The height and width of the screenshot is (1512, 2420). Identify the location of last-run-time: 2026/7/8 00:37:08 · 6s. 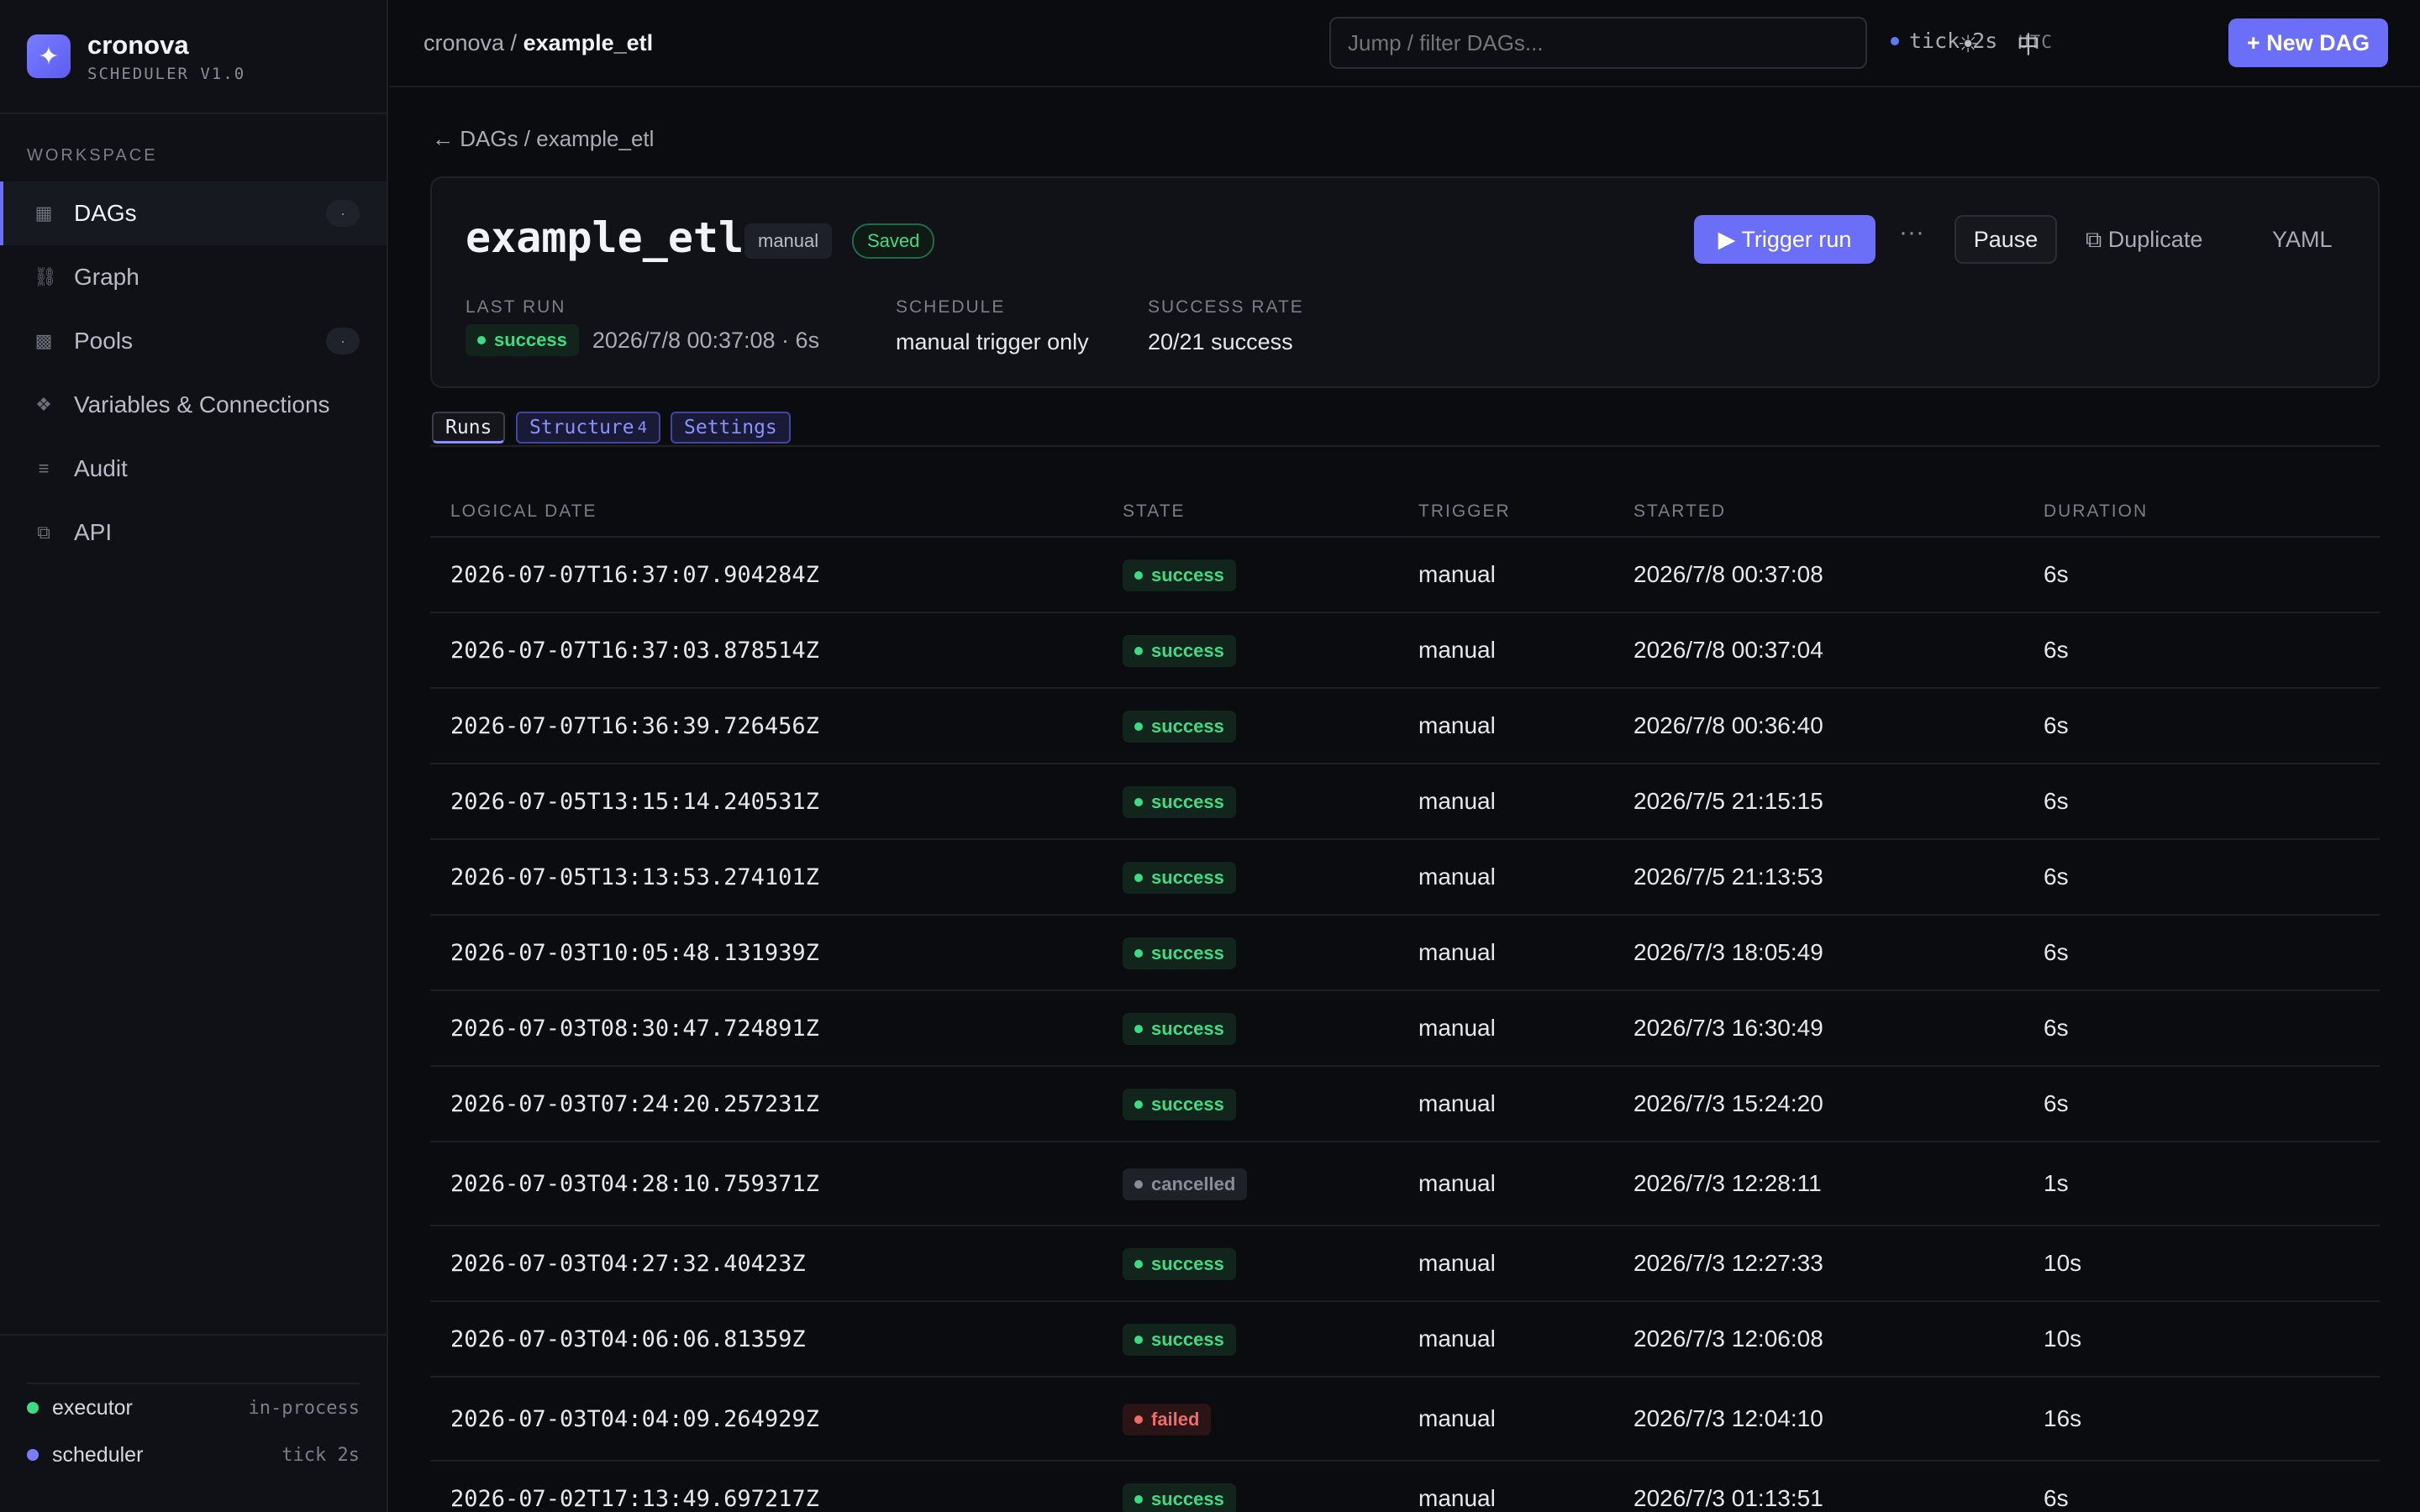
(706, 340).